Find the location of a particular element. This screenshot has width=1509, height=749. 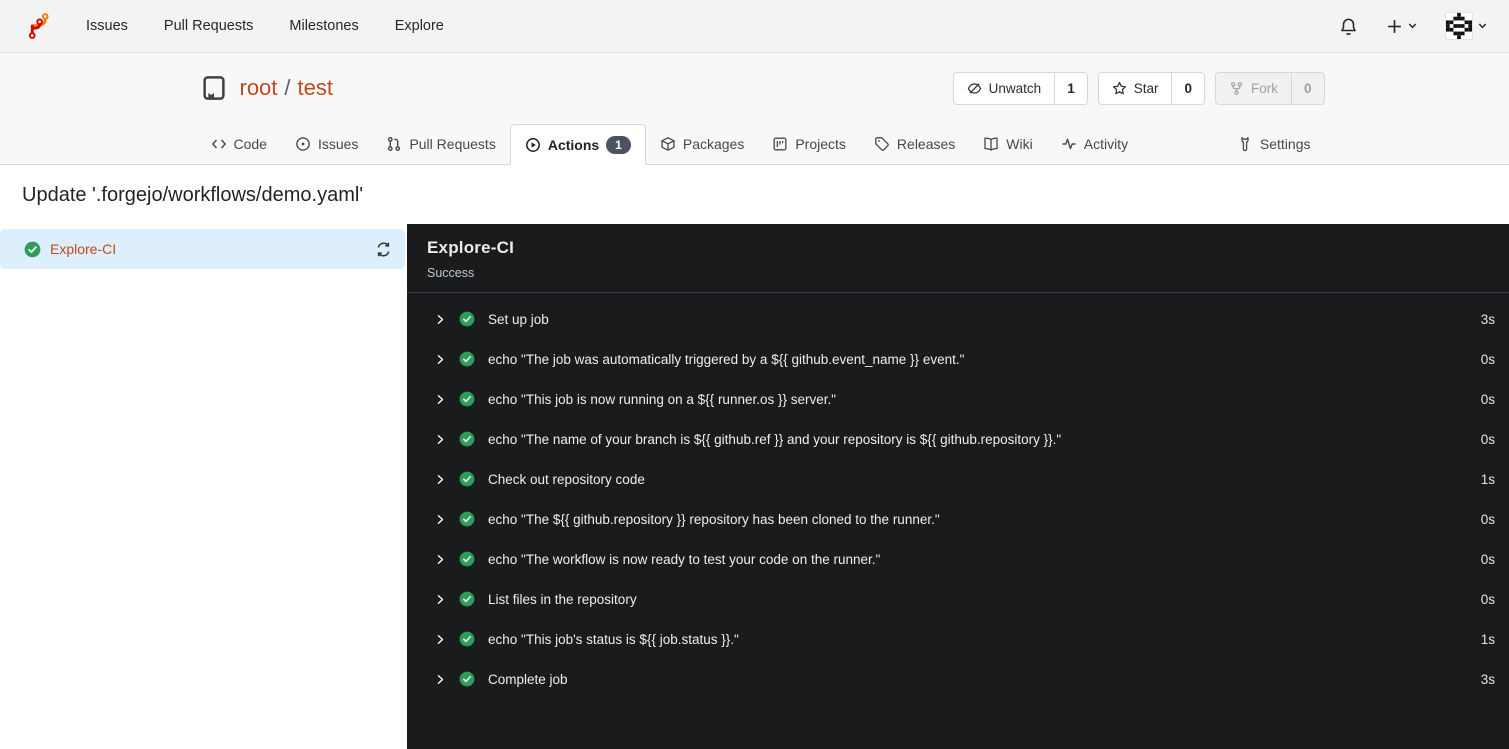

tab-projects: Projects is located at coordinates (809, 144).